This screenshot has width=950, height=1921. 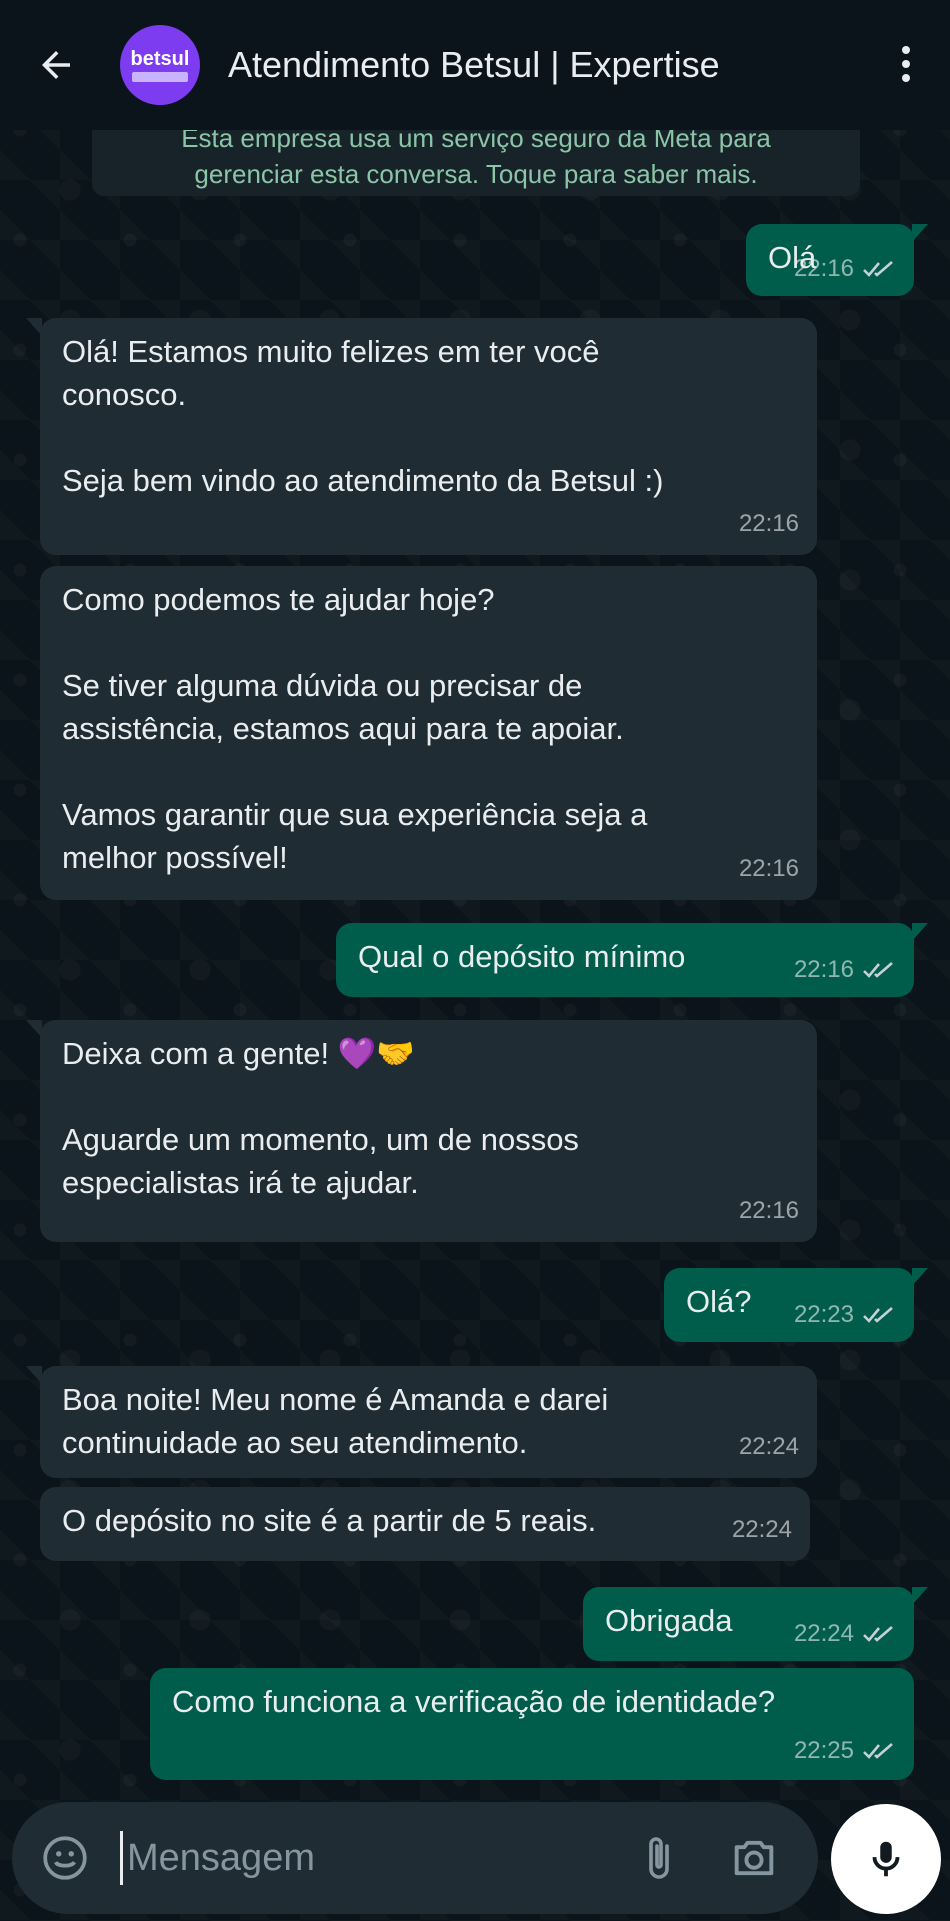 I want to click on message-time: 22:25, so click(x=823, y=1750).